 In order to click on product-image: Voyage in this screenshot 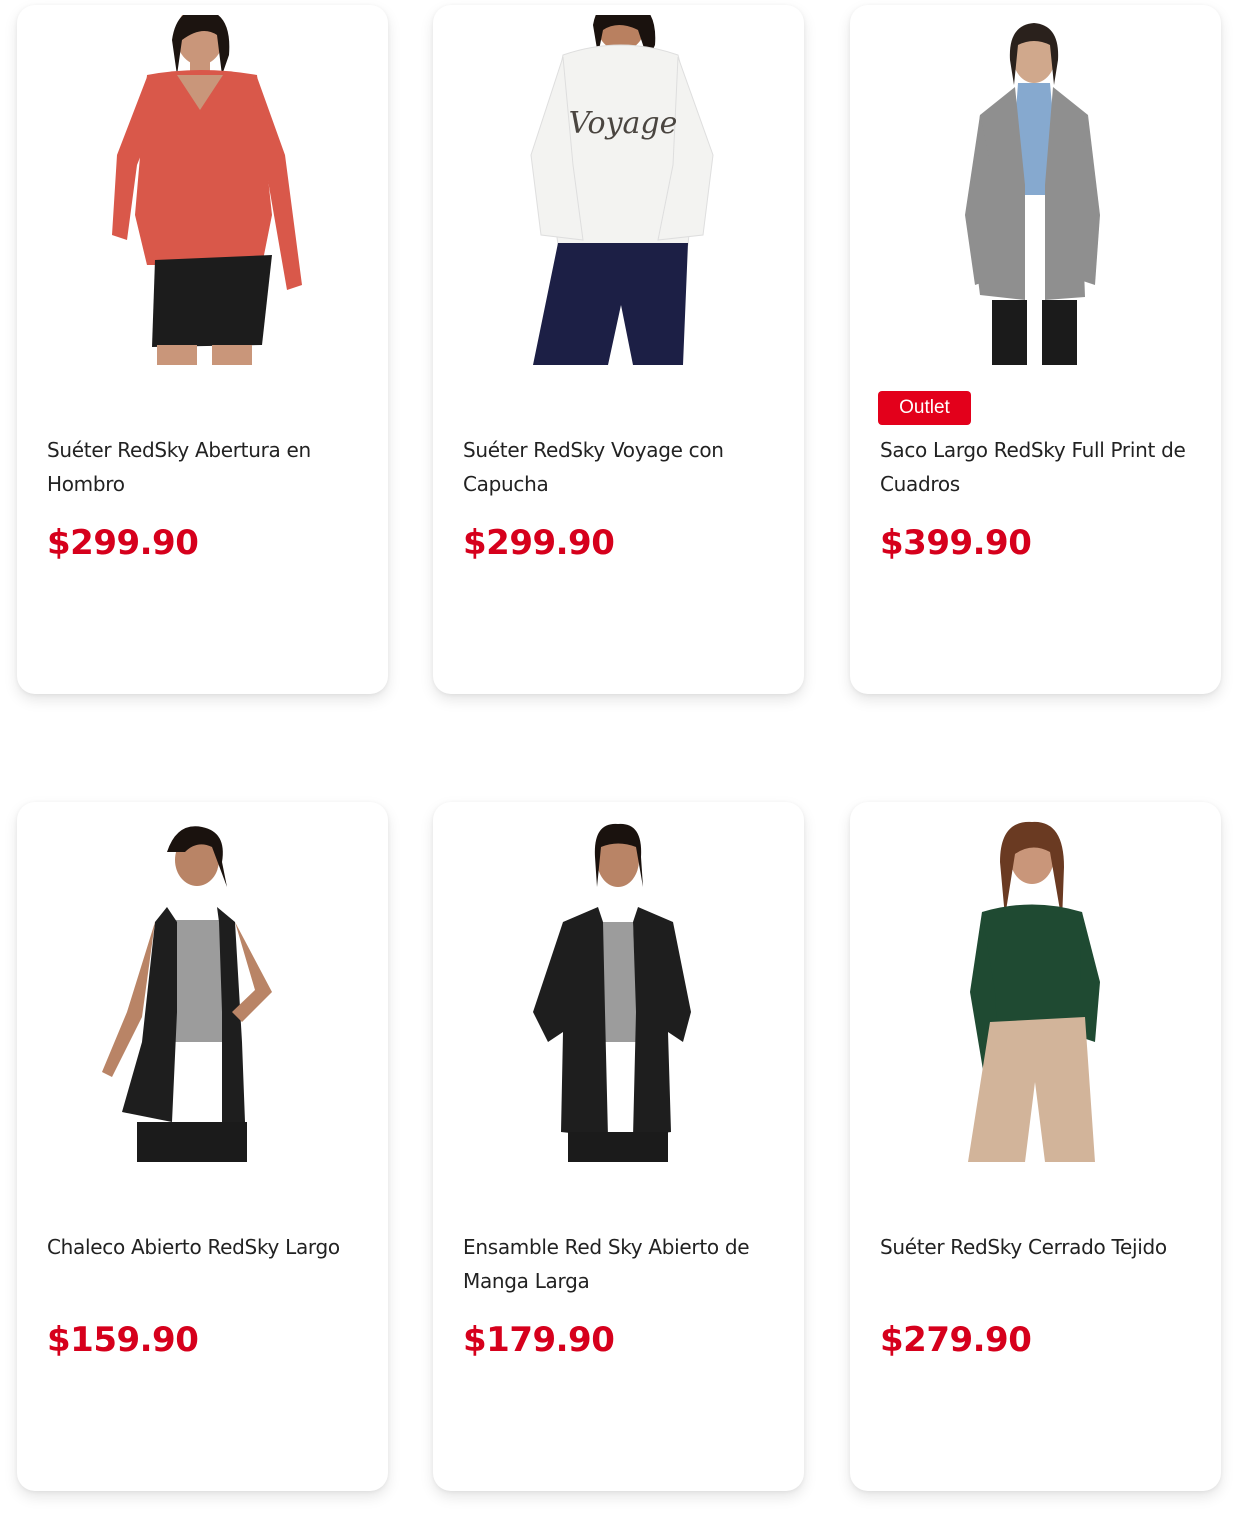, I will do `click(618, 190)`.